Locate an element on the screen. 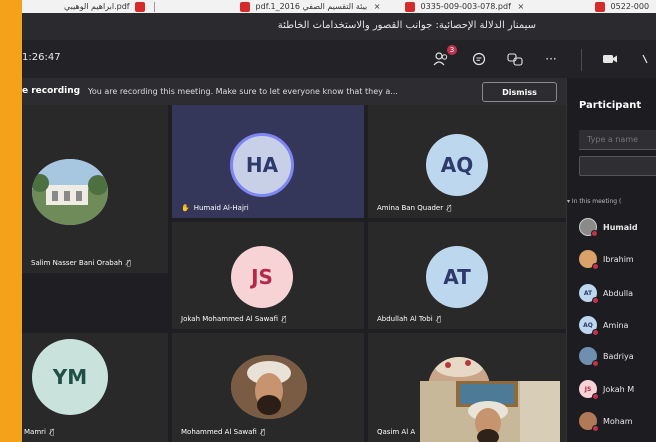 This screenshot has height=442, width=656. participant-list-item: AT Abdulla is located at coordinates (606, 293).